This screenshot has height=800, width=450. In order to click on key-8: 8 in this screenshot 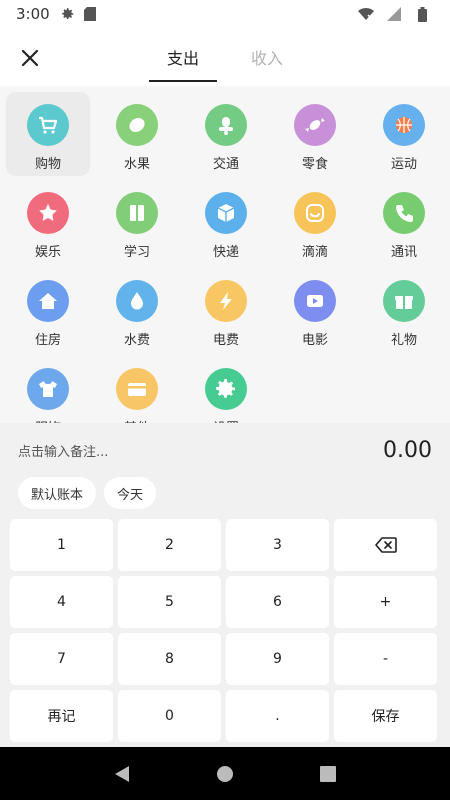, I will do `click(169, 659)`.